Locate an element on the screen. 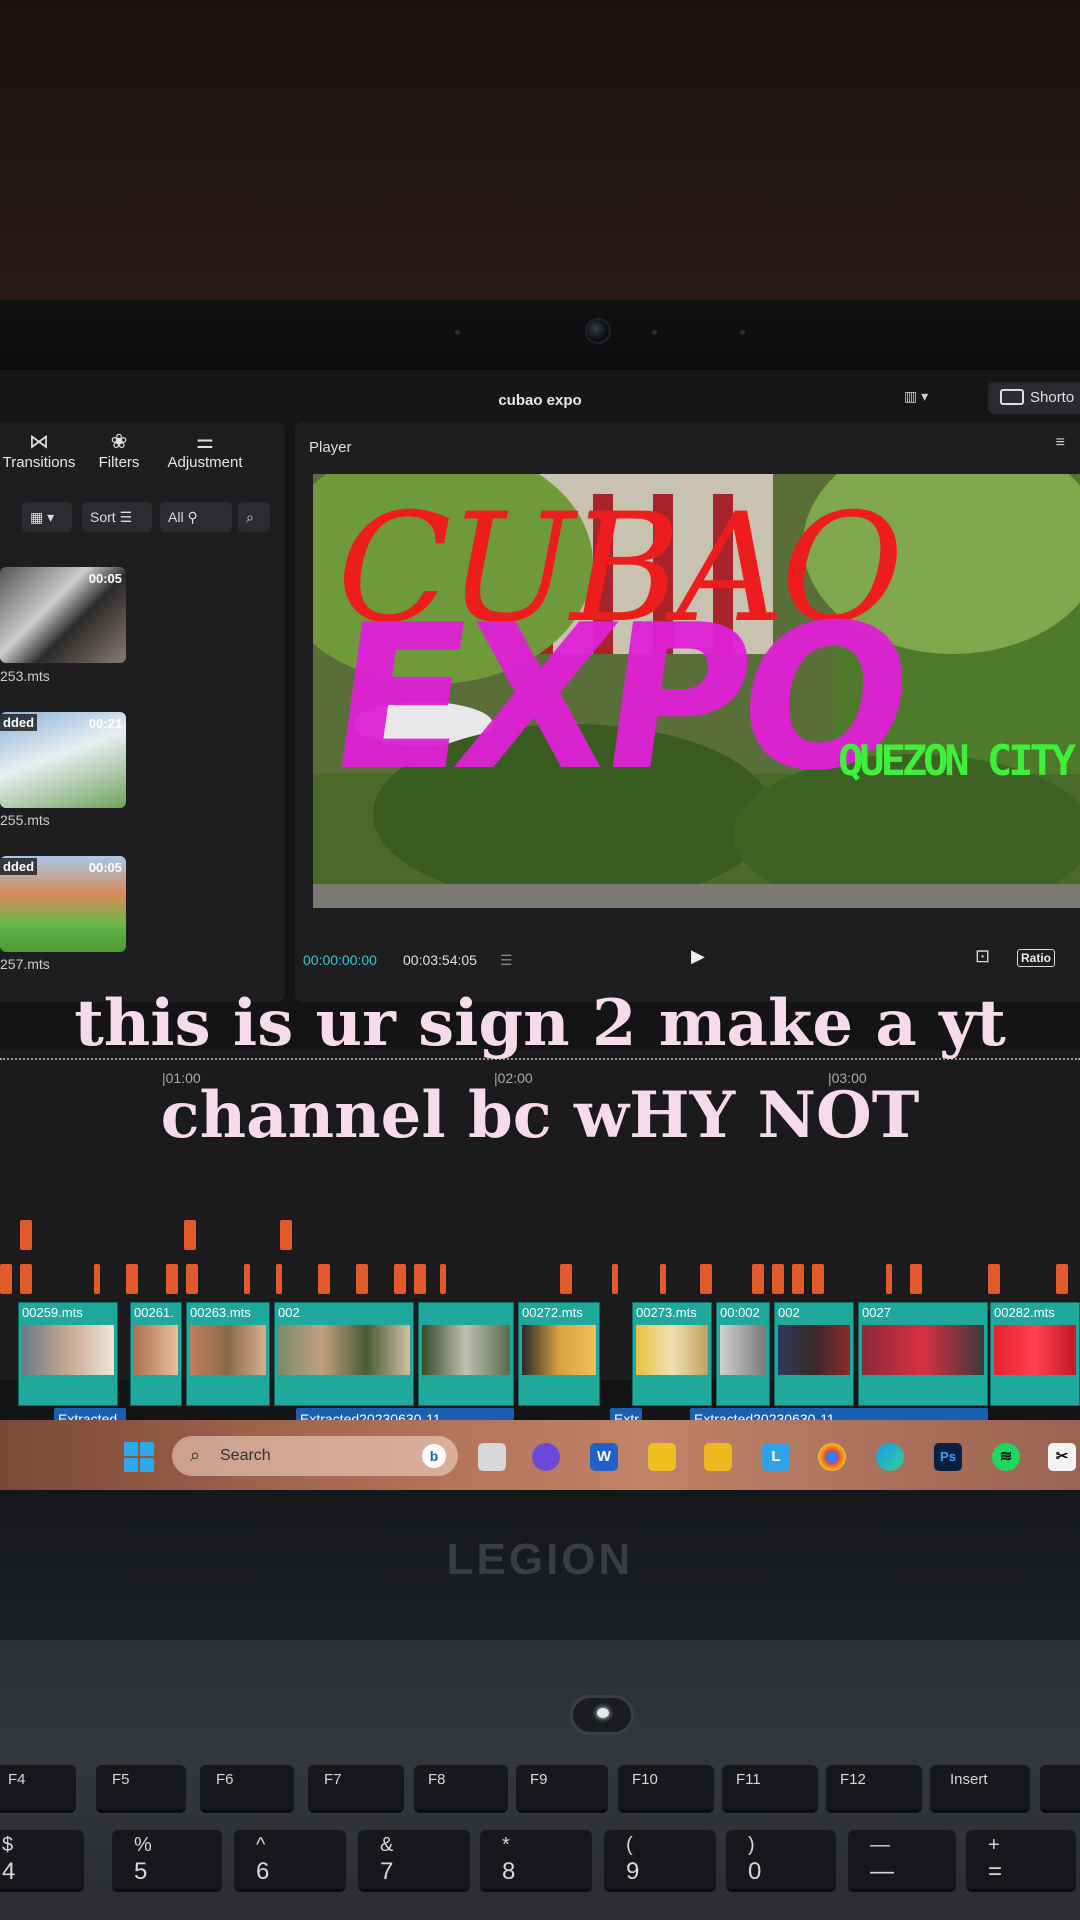  key-label: Insert is located at coordinates (969, 1779).